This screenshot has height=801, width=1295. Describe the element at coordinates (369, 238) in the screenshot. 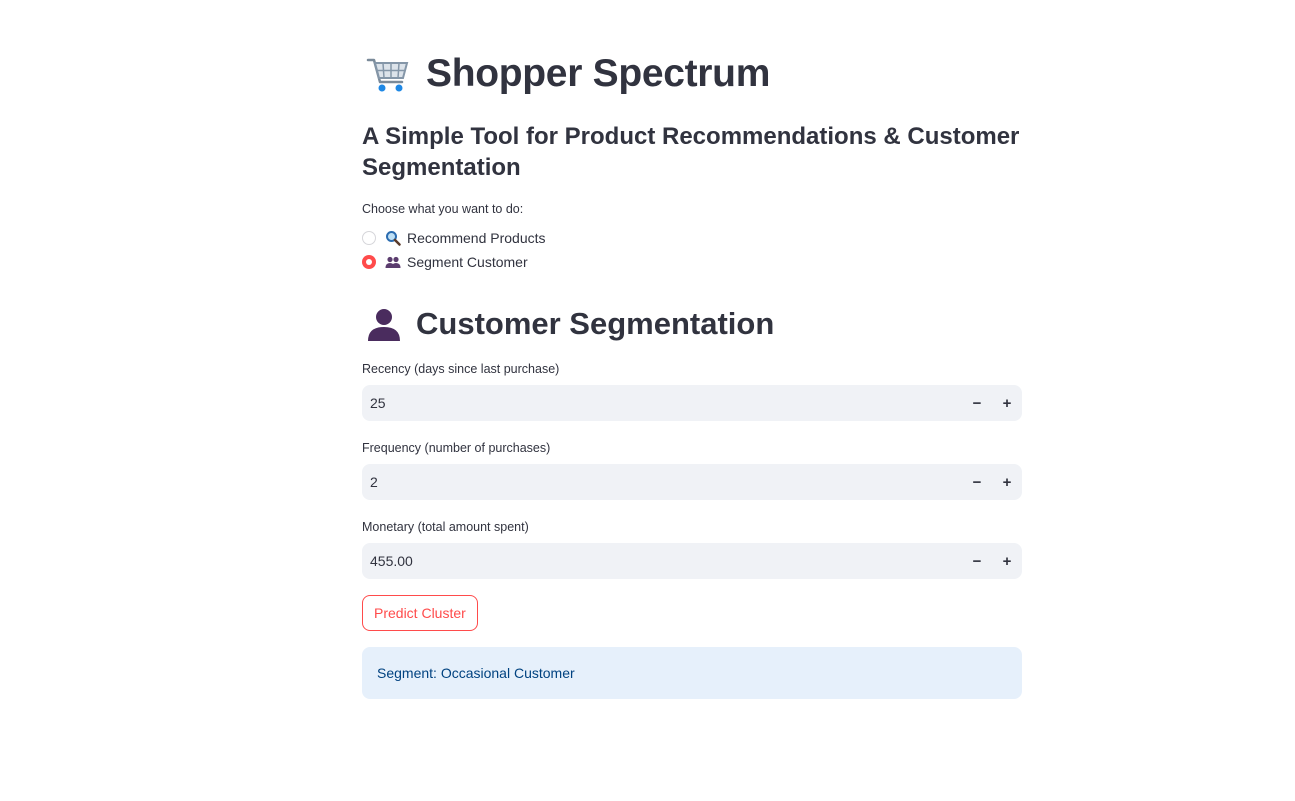

I see `radio-button-unselected` at that location.